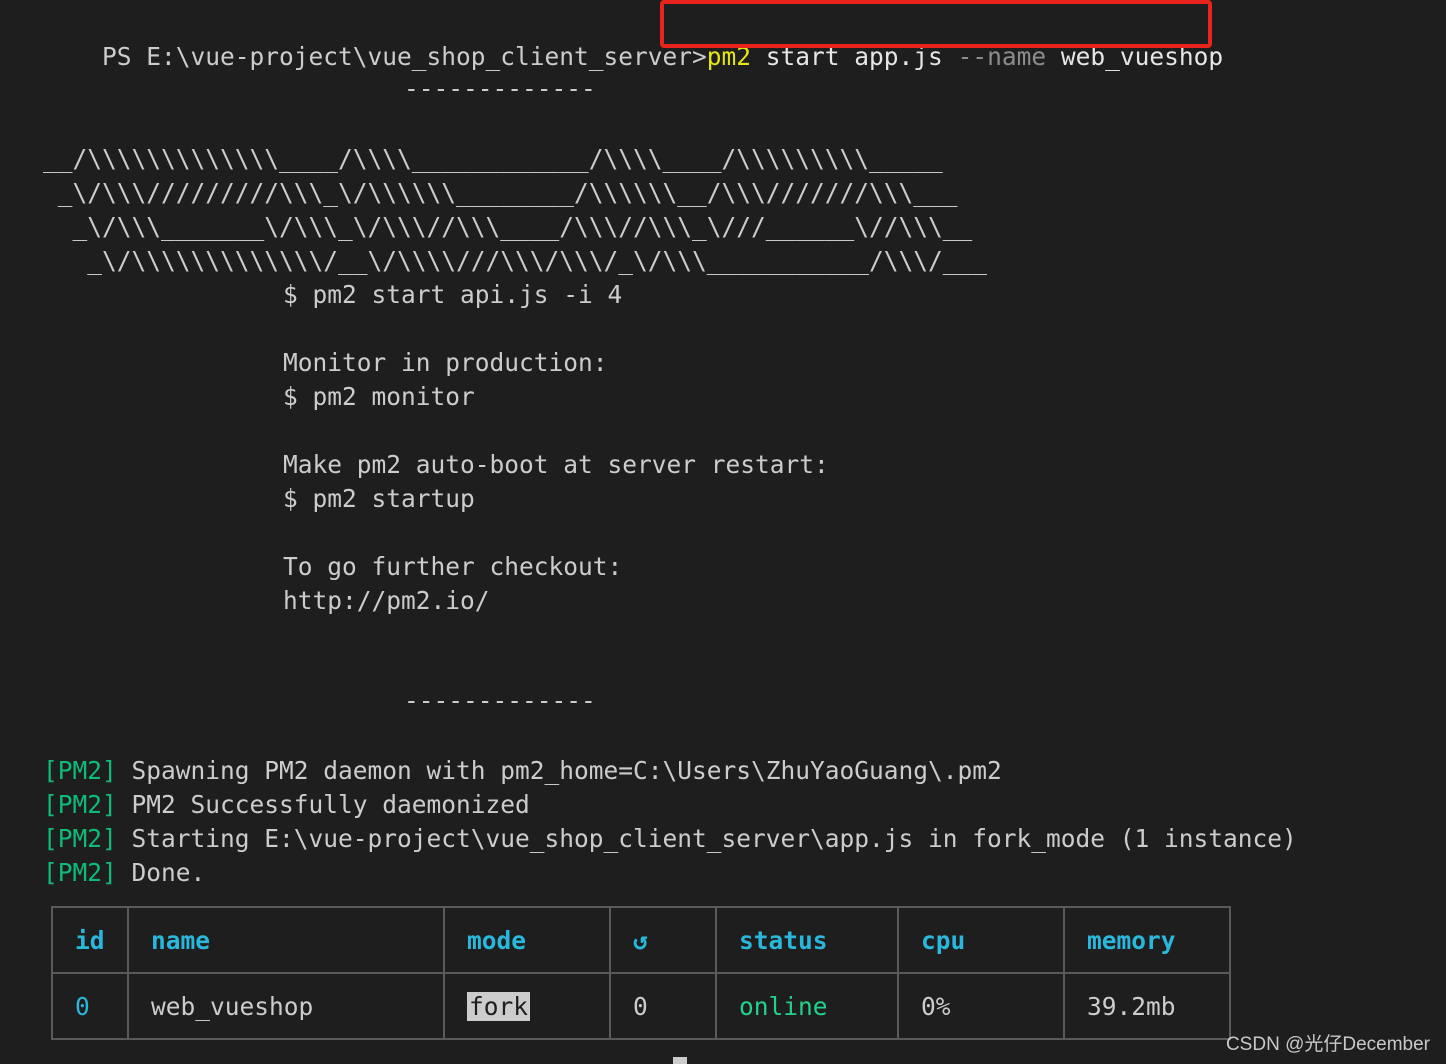 The width and height of the screenshot is (1446, 1064). What do you see at coordinates (453, 294) in the screenshot?
I see `help-line-1: $ pm2 start api.js -i 4` at bounding box center [453, 294].